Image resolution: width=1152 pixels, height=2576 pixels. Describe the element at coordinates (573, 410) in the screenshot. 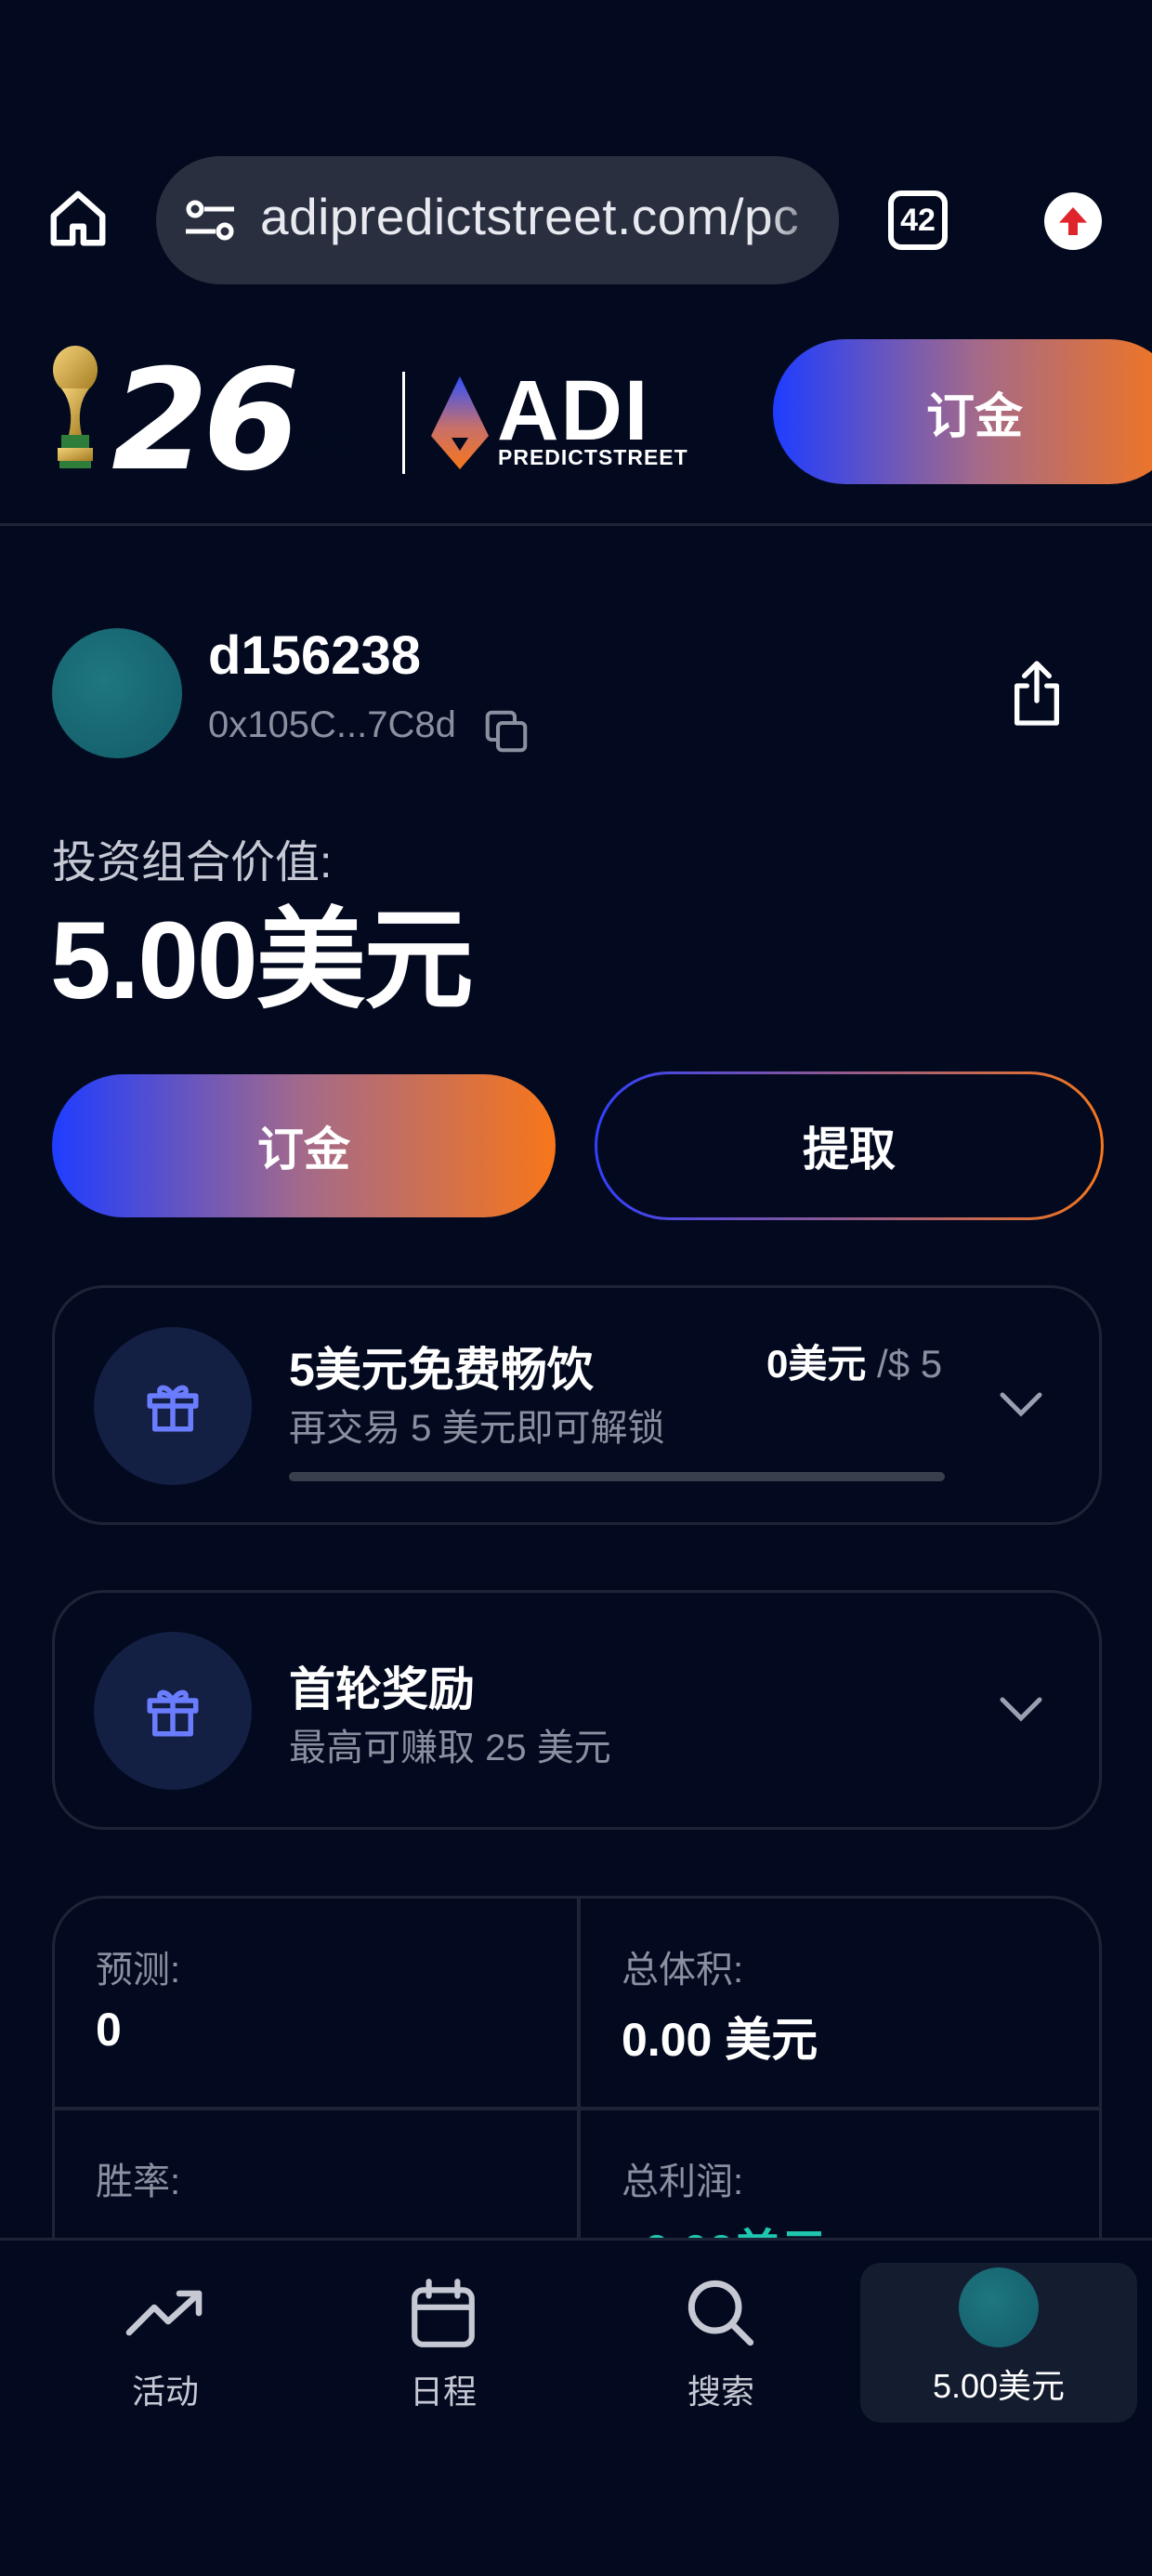

I see `brand-name: ADI` at that location.